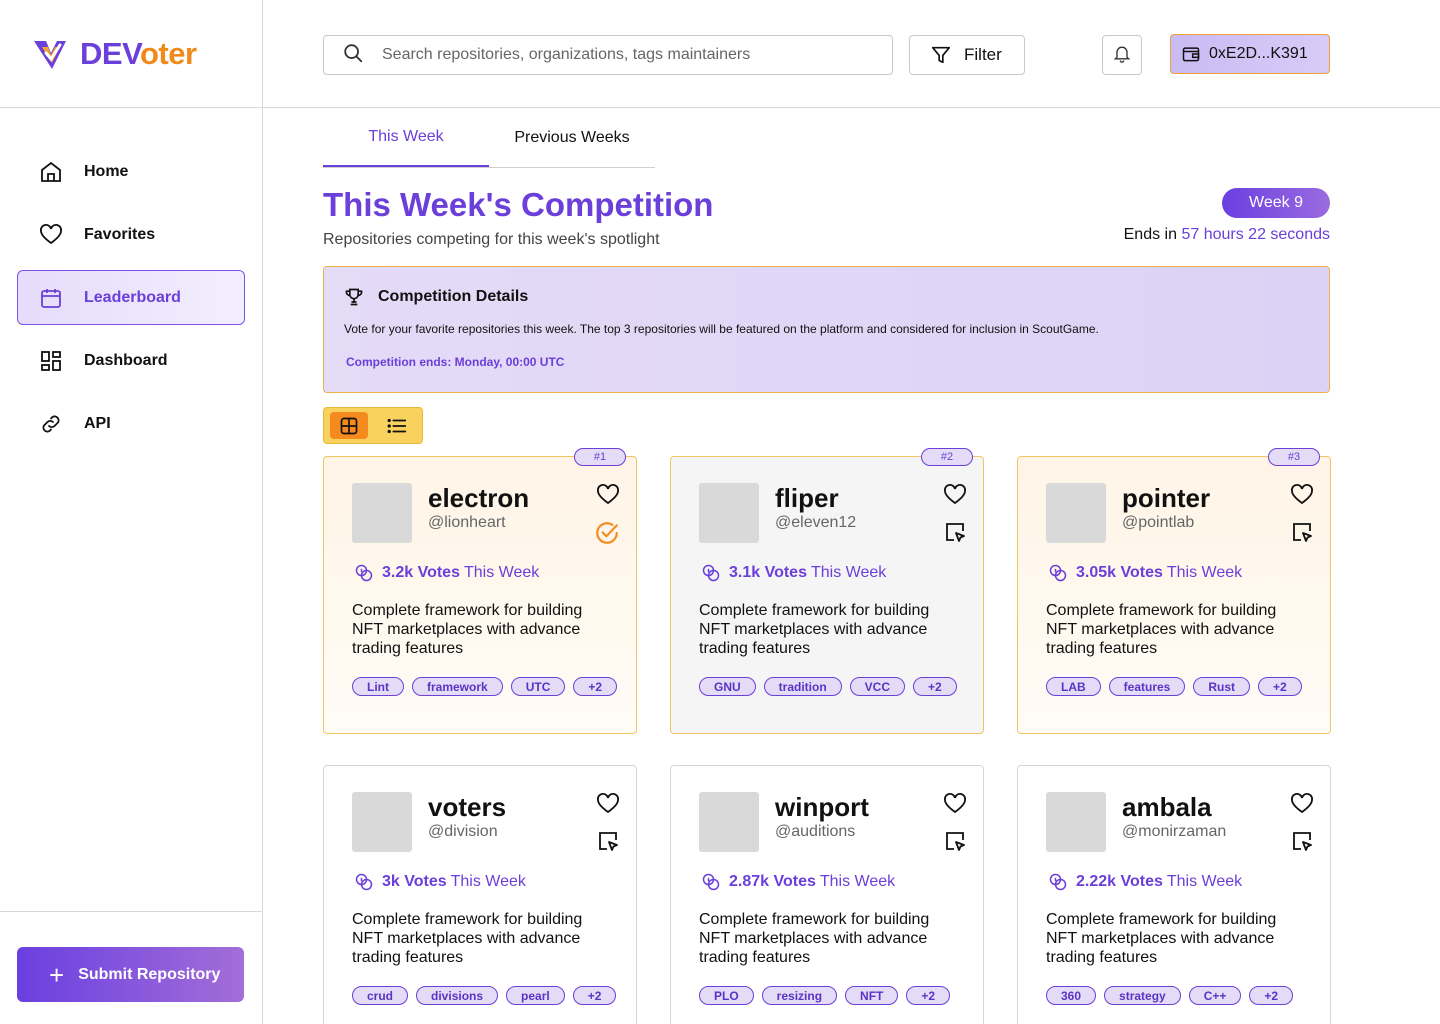 Image resolution: width=1440 pixels, height=1024 pixels. Describe the element at coordinates (120, 234) in the screenshot. I see `sidebar-item-label: Favorites` at that location.